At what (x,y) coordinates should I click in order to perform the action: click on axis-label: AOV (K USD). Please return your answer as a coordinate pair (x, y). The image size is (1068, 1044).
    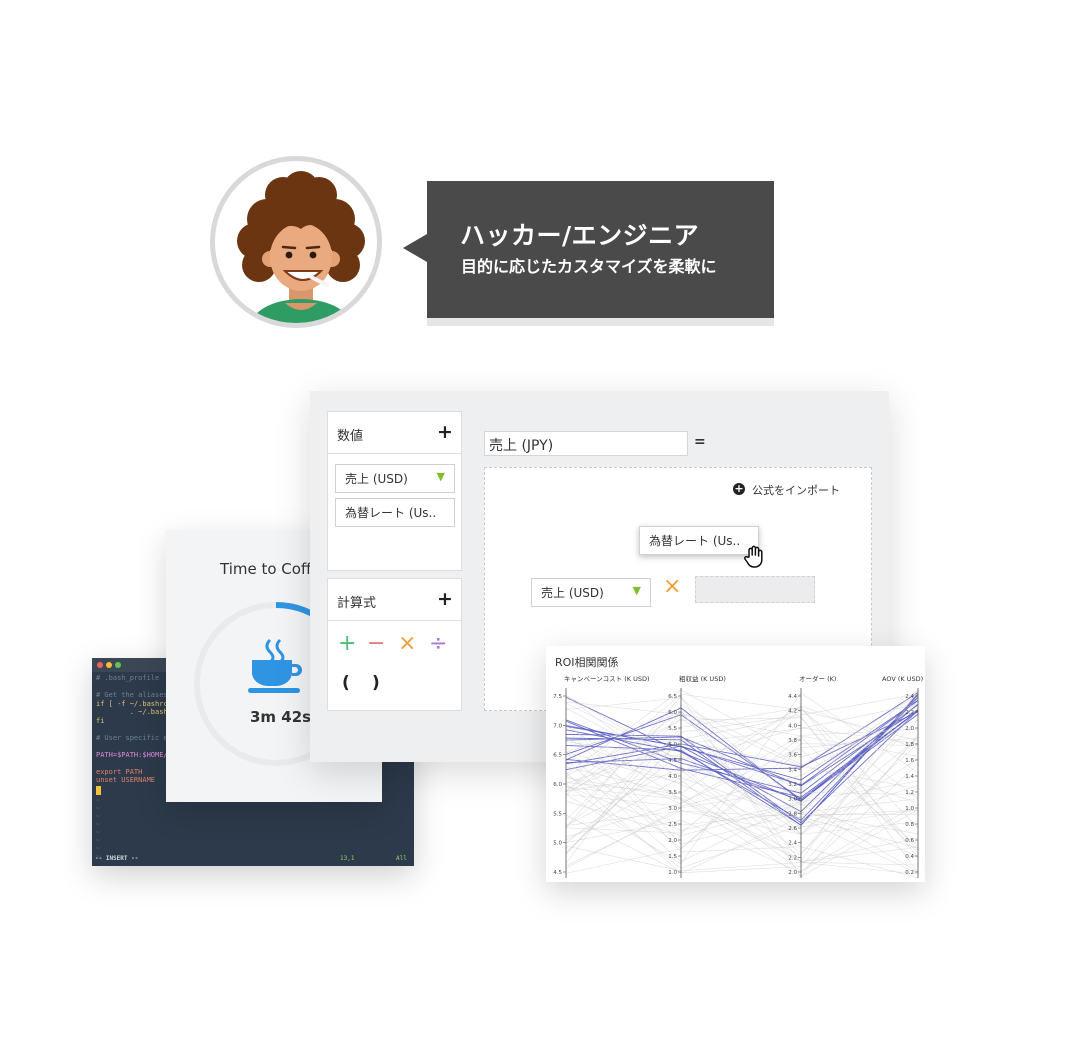
    Looking at the image, I should click on (902, 679).